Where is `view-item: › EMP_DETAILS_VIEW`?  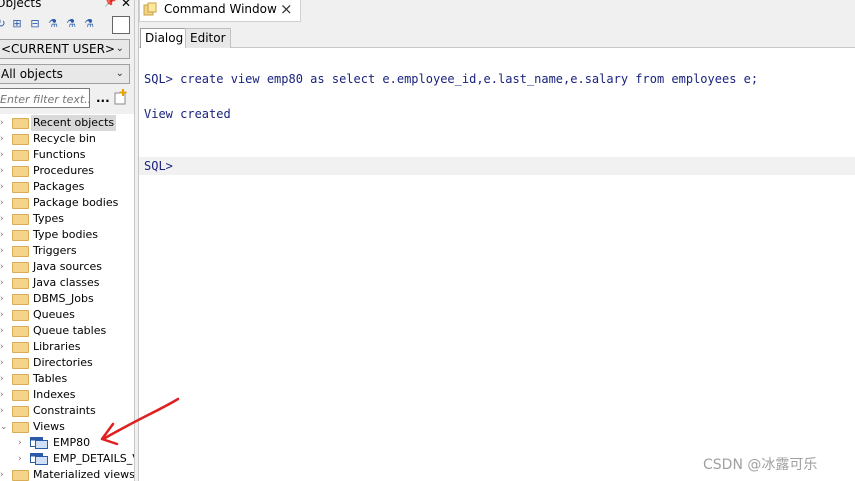 view-item: › EMP_DETAILS_VIEW is located at coordinates (67, 459).